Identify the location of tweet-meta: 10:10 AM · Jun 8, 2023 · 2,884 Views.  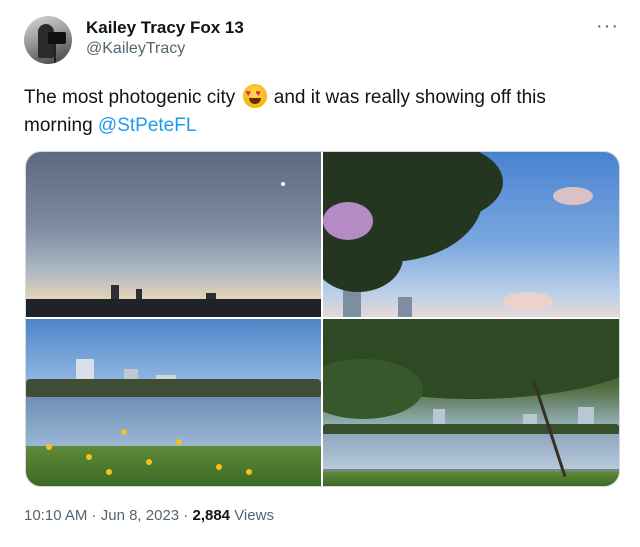
(149, 515).